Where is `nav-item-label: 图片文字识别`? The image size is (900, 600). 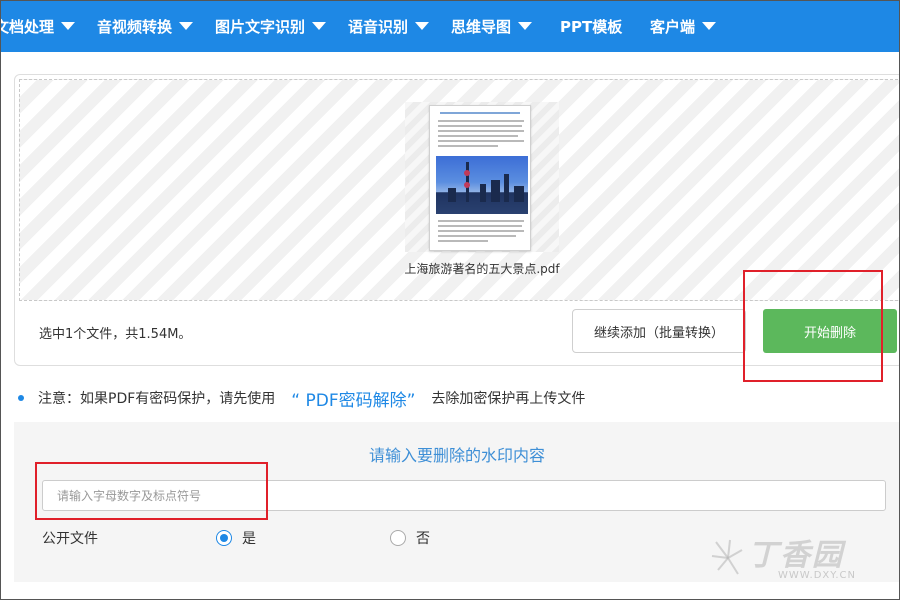
nav-item-label: 图片文字识别 is located at coordinates (260, 26).